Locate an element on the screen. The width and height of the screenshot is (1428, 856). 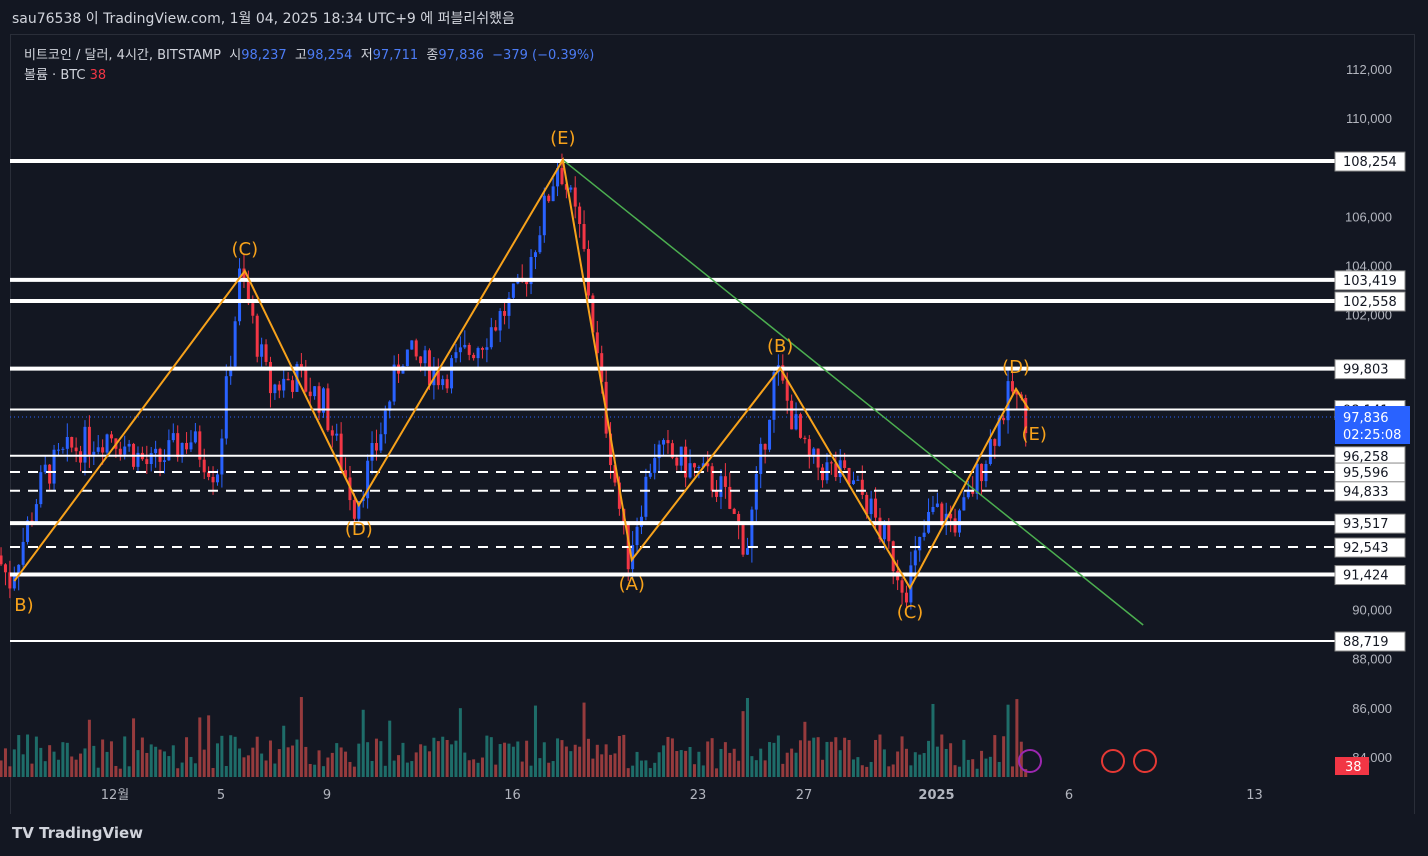
pattern-label: (C) is located at coordinates (245, 249).